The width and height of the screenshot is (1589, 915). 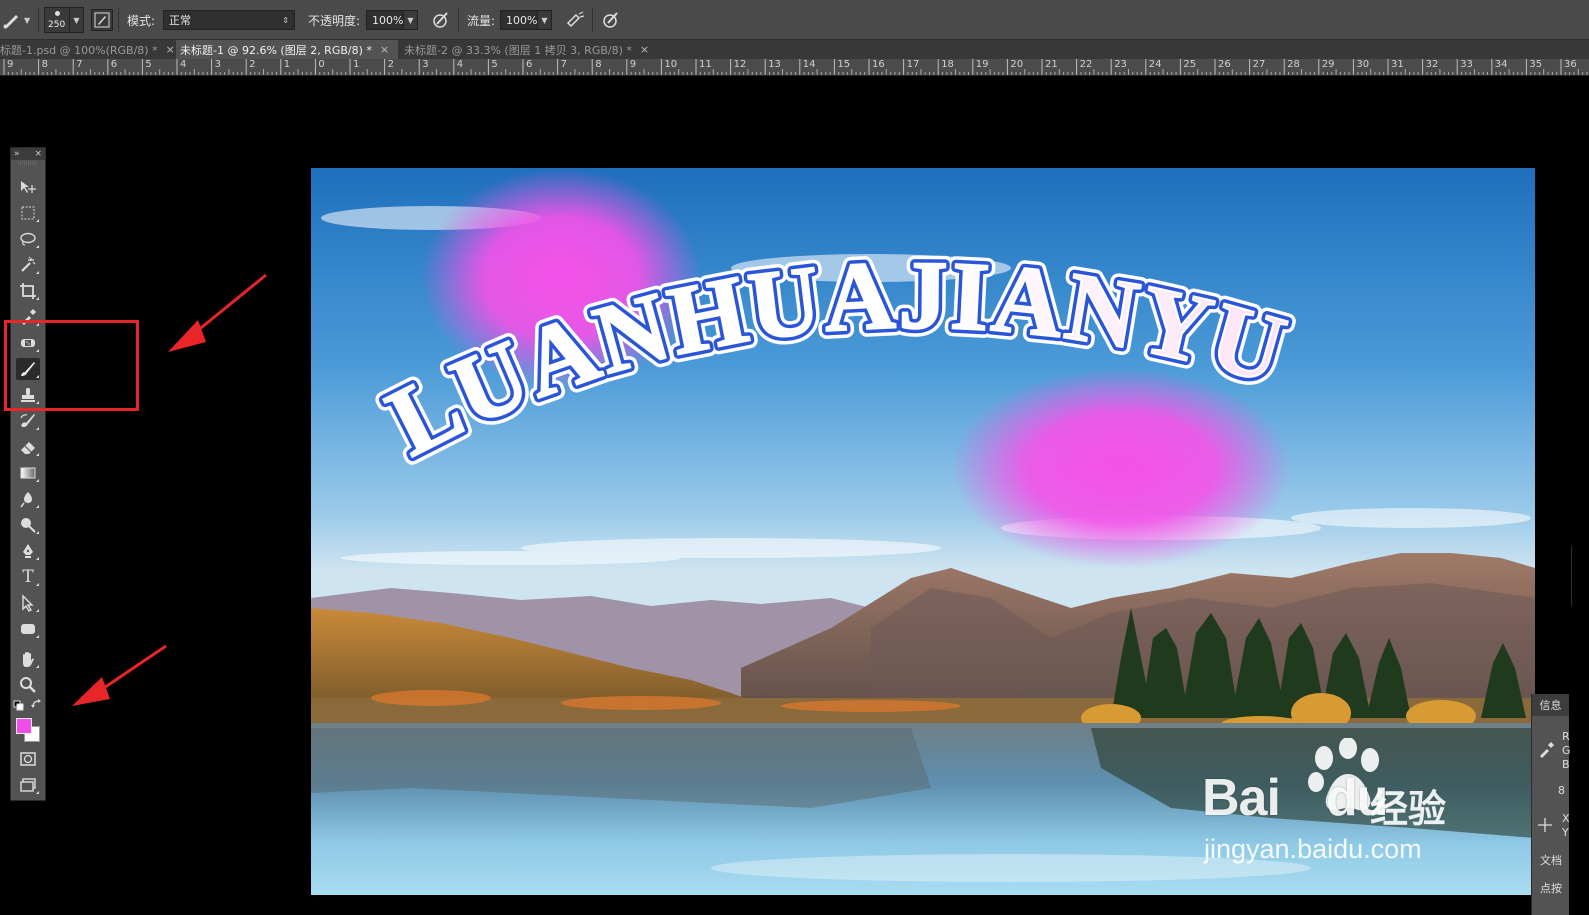 I want to click on crop-tool, so click(x=28, y=291).